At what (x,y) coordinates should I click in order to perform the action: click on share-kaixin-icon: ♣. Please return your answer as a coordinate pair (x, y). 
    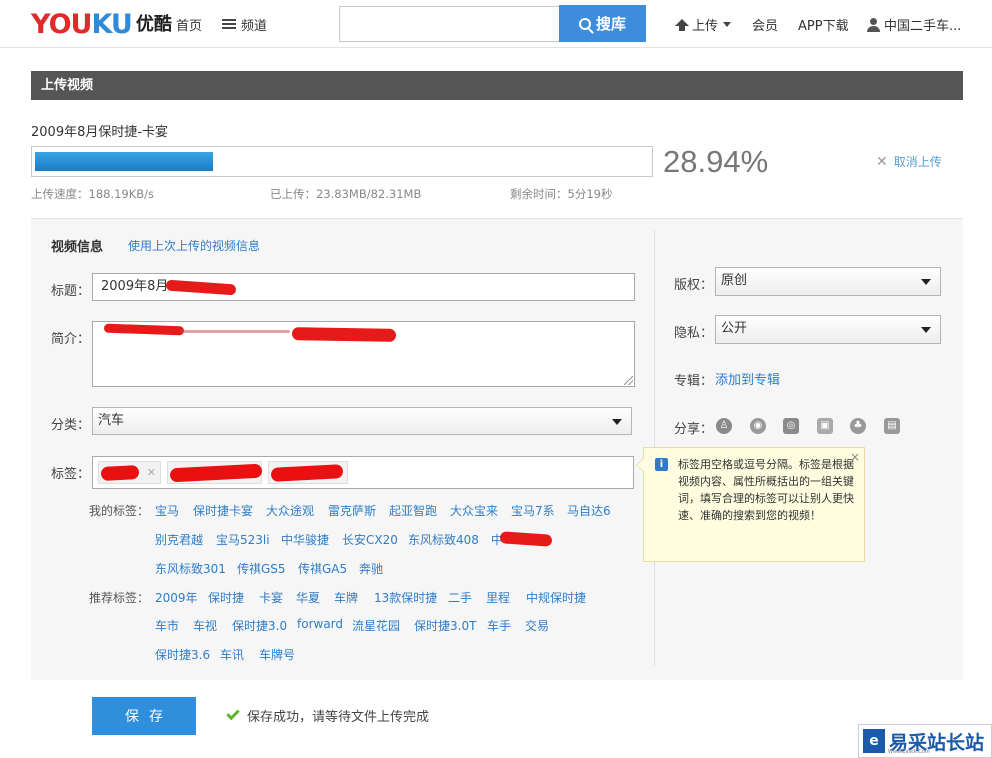
    Looking at the image, I should click on (858, 426).